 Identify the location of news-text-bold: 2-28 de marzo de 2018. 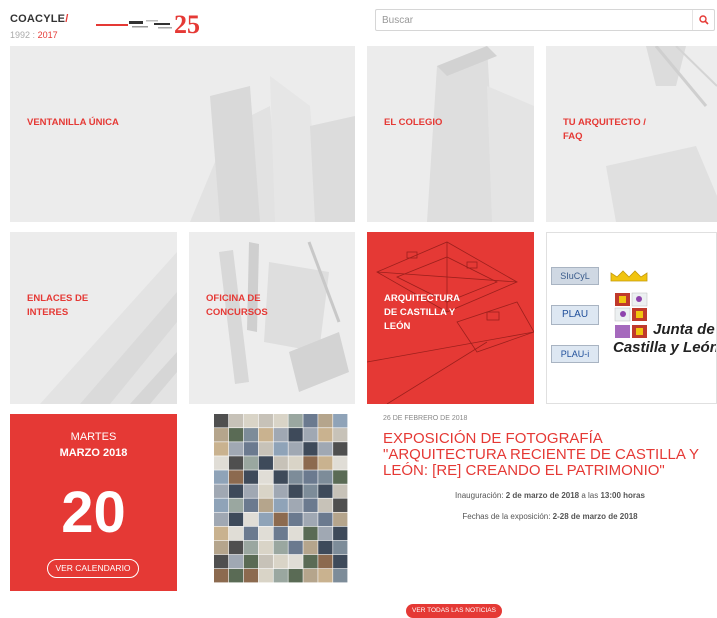
(595, 516).